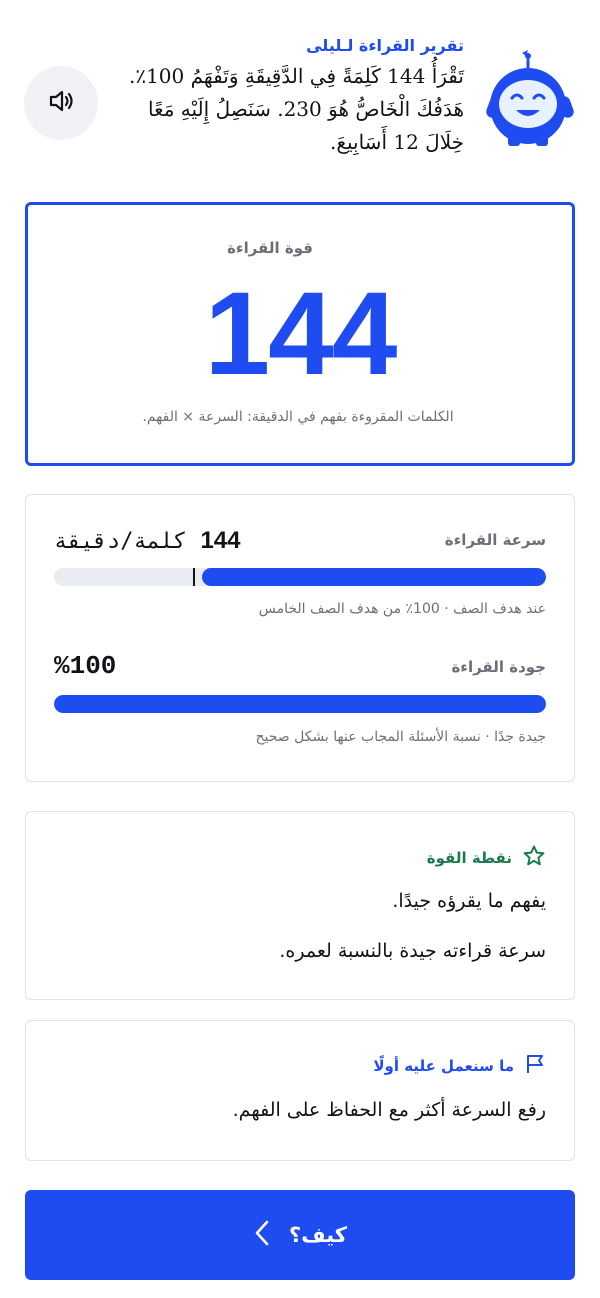  What do you see at coordinates (385, 45) in the screenshot?
I see `report-title: تقرير القراءة لـليلى` at bounding box center [385, 45].